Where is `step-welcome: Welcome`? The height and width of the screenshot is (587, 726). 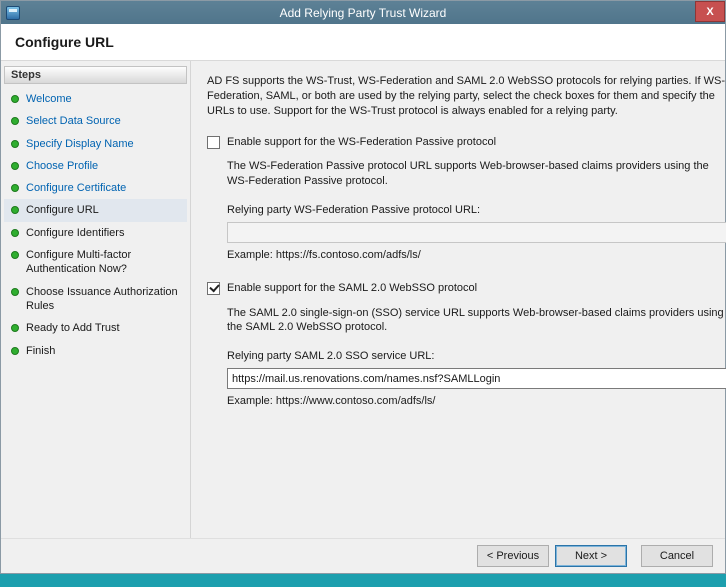 step-welcome: Welcome is located at coordinates (95, 99).